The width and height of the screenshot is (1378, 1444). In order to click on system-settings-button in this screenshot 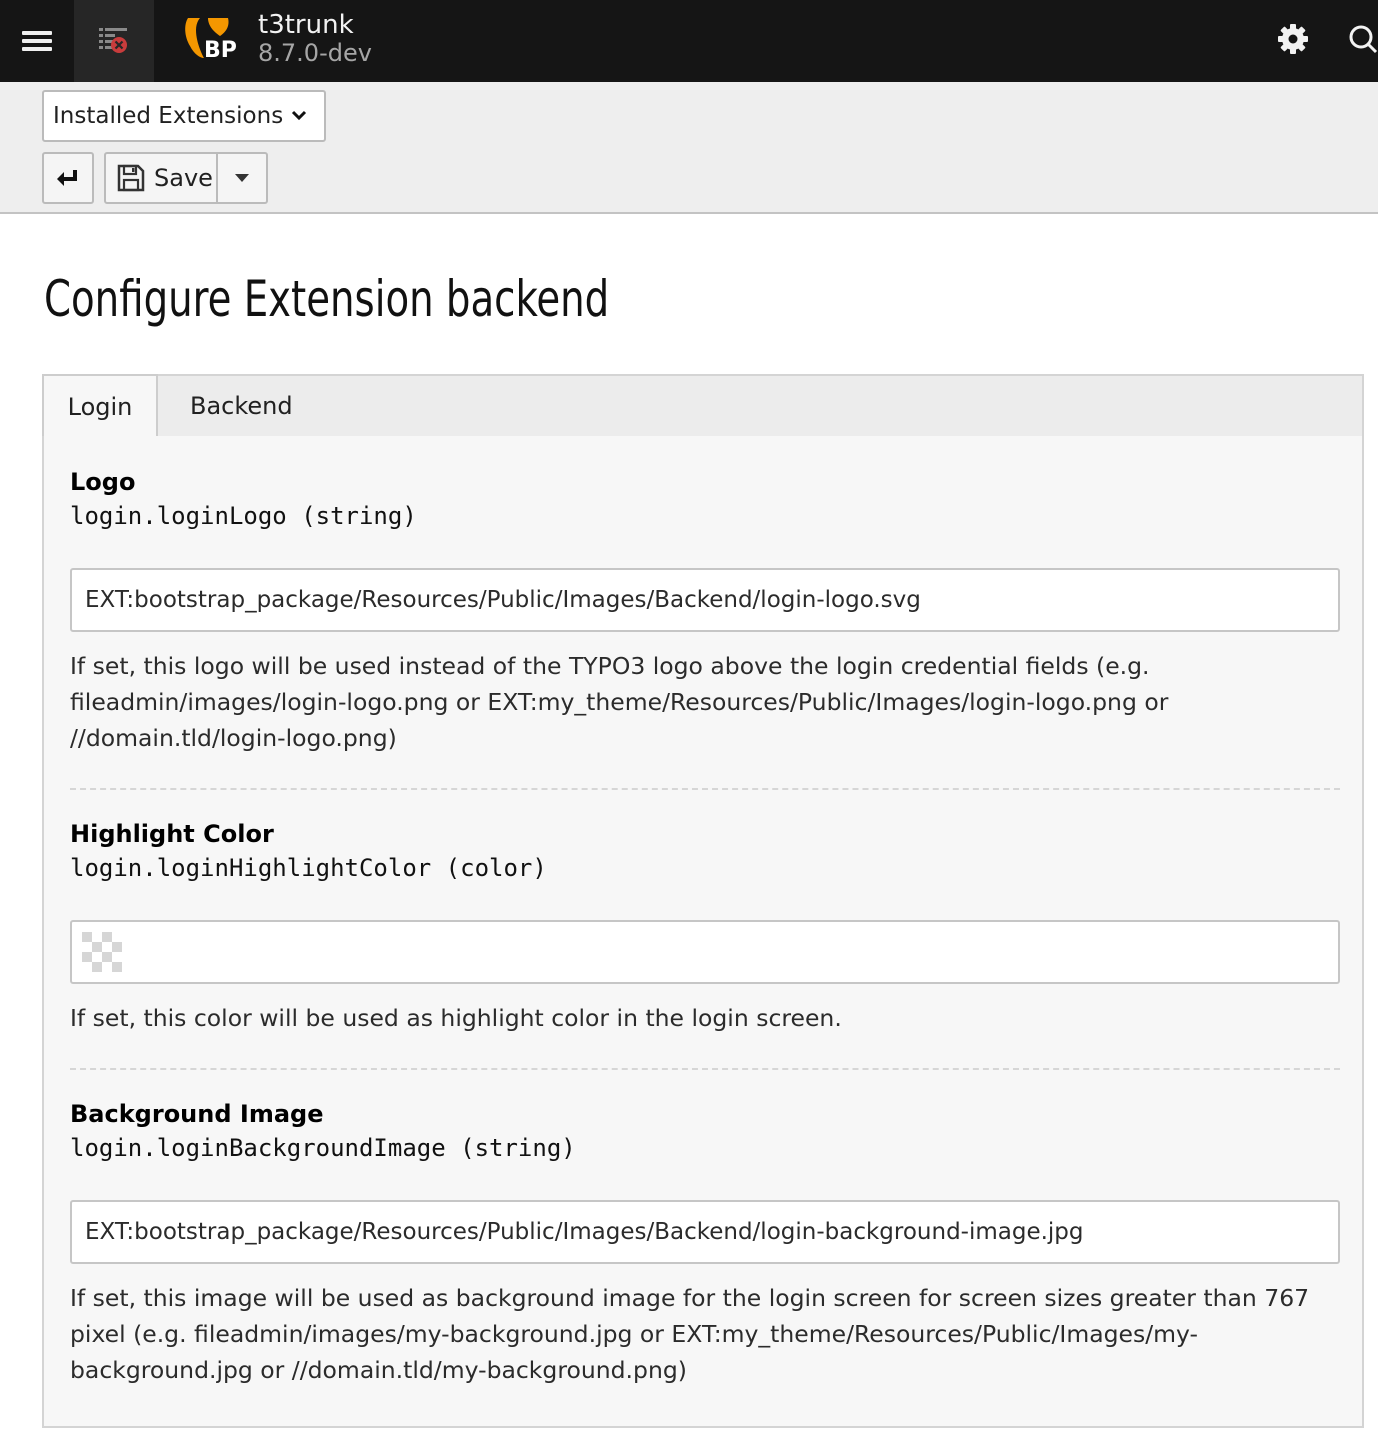, I will do `click(1293, 39)`.